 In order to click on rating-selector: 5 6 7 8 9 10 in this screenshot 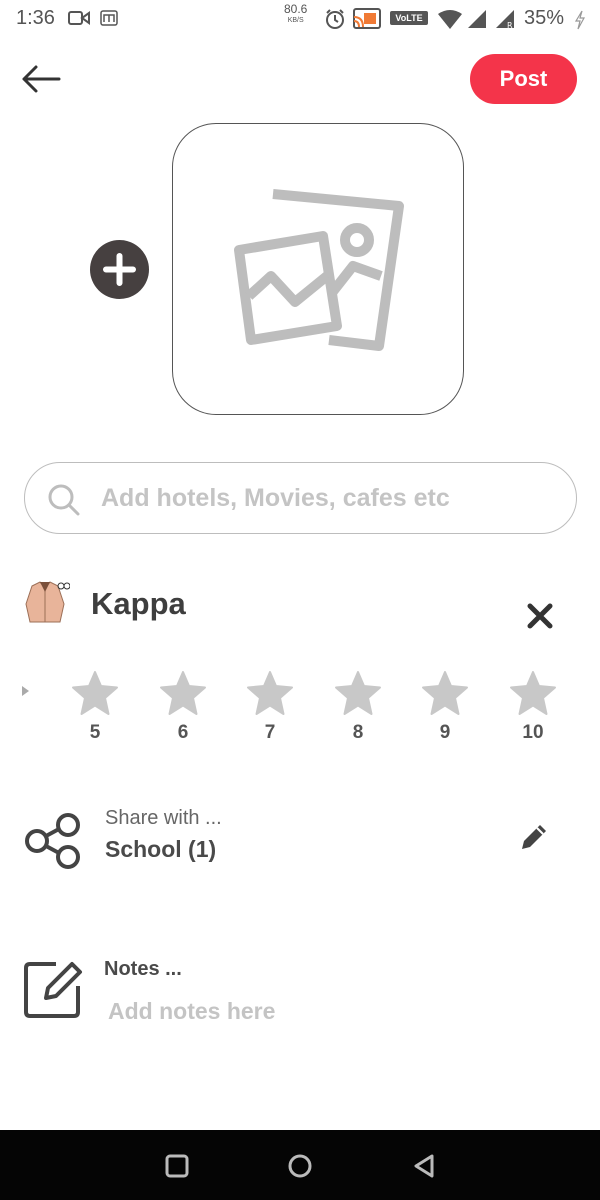, I will do `click(322, 710)`.